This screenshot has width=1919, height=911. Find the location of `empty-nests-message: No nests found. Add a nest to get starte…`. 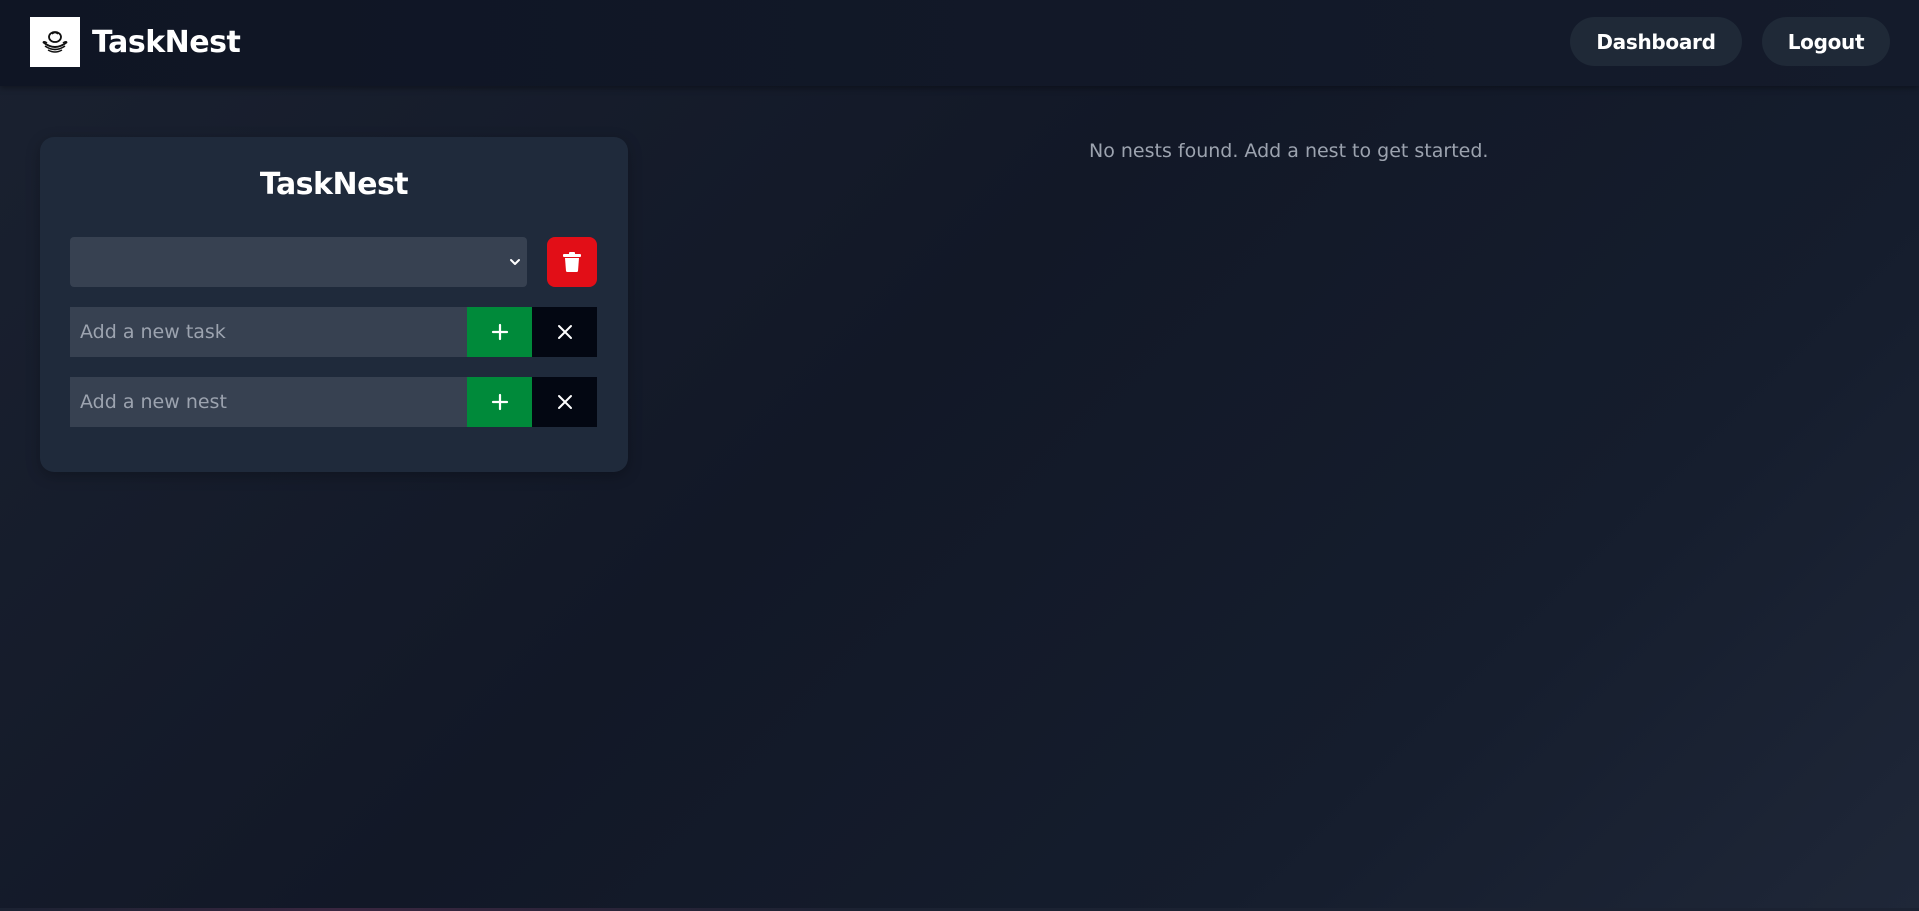

empty-nests-message: No nests found. Add a nest to get starte… is located at coordinates (1289, 151).